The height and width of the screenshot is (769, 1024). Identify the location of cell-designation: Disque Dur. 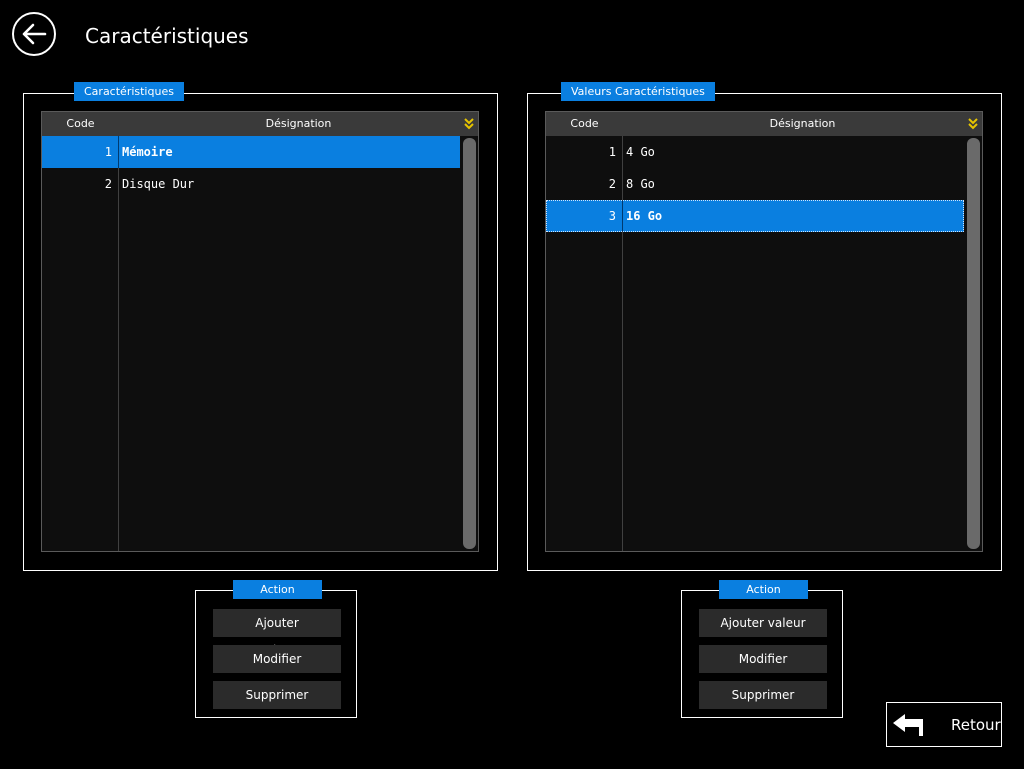
(158, 184).